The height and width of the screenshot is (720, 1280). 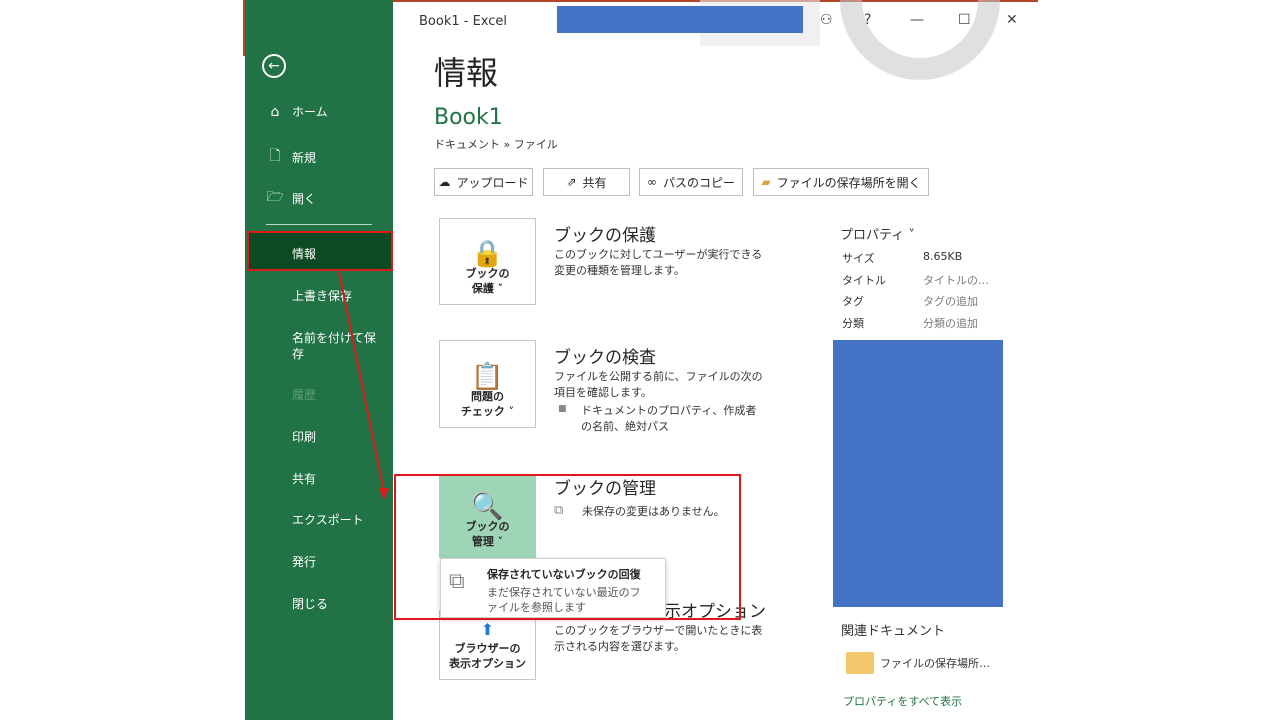 I want to click on card-label: ブラウザーの, so click(x=487, y=648).